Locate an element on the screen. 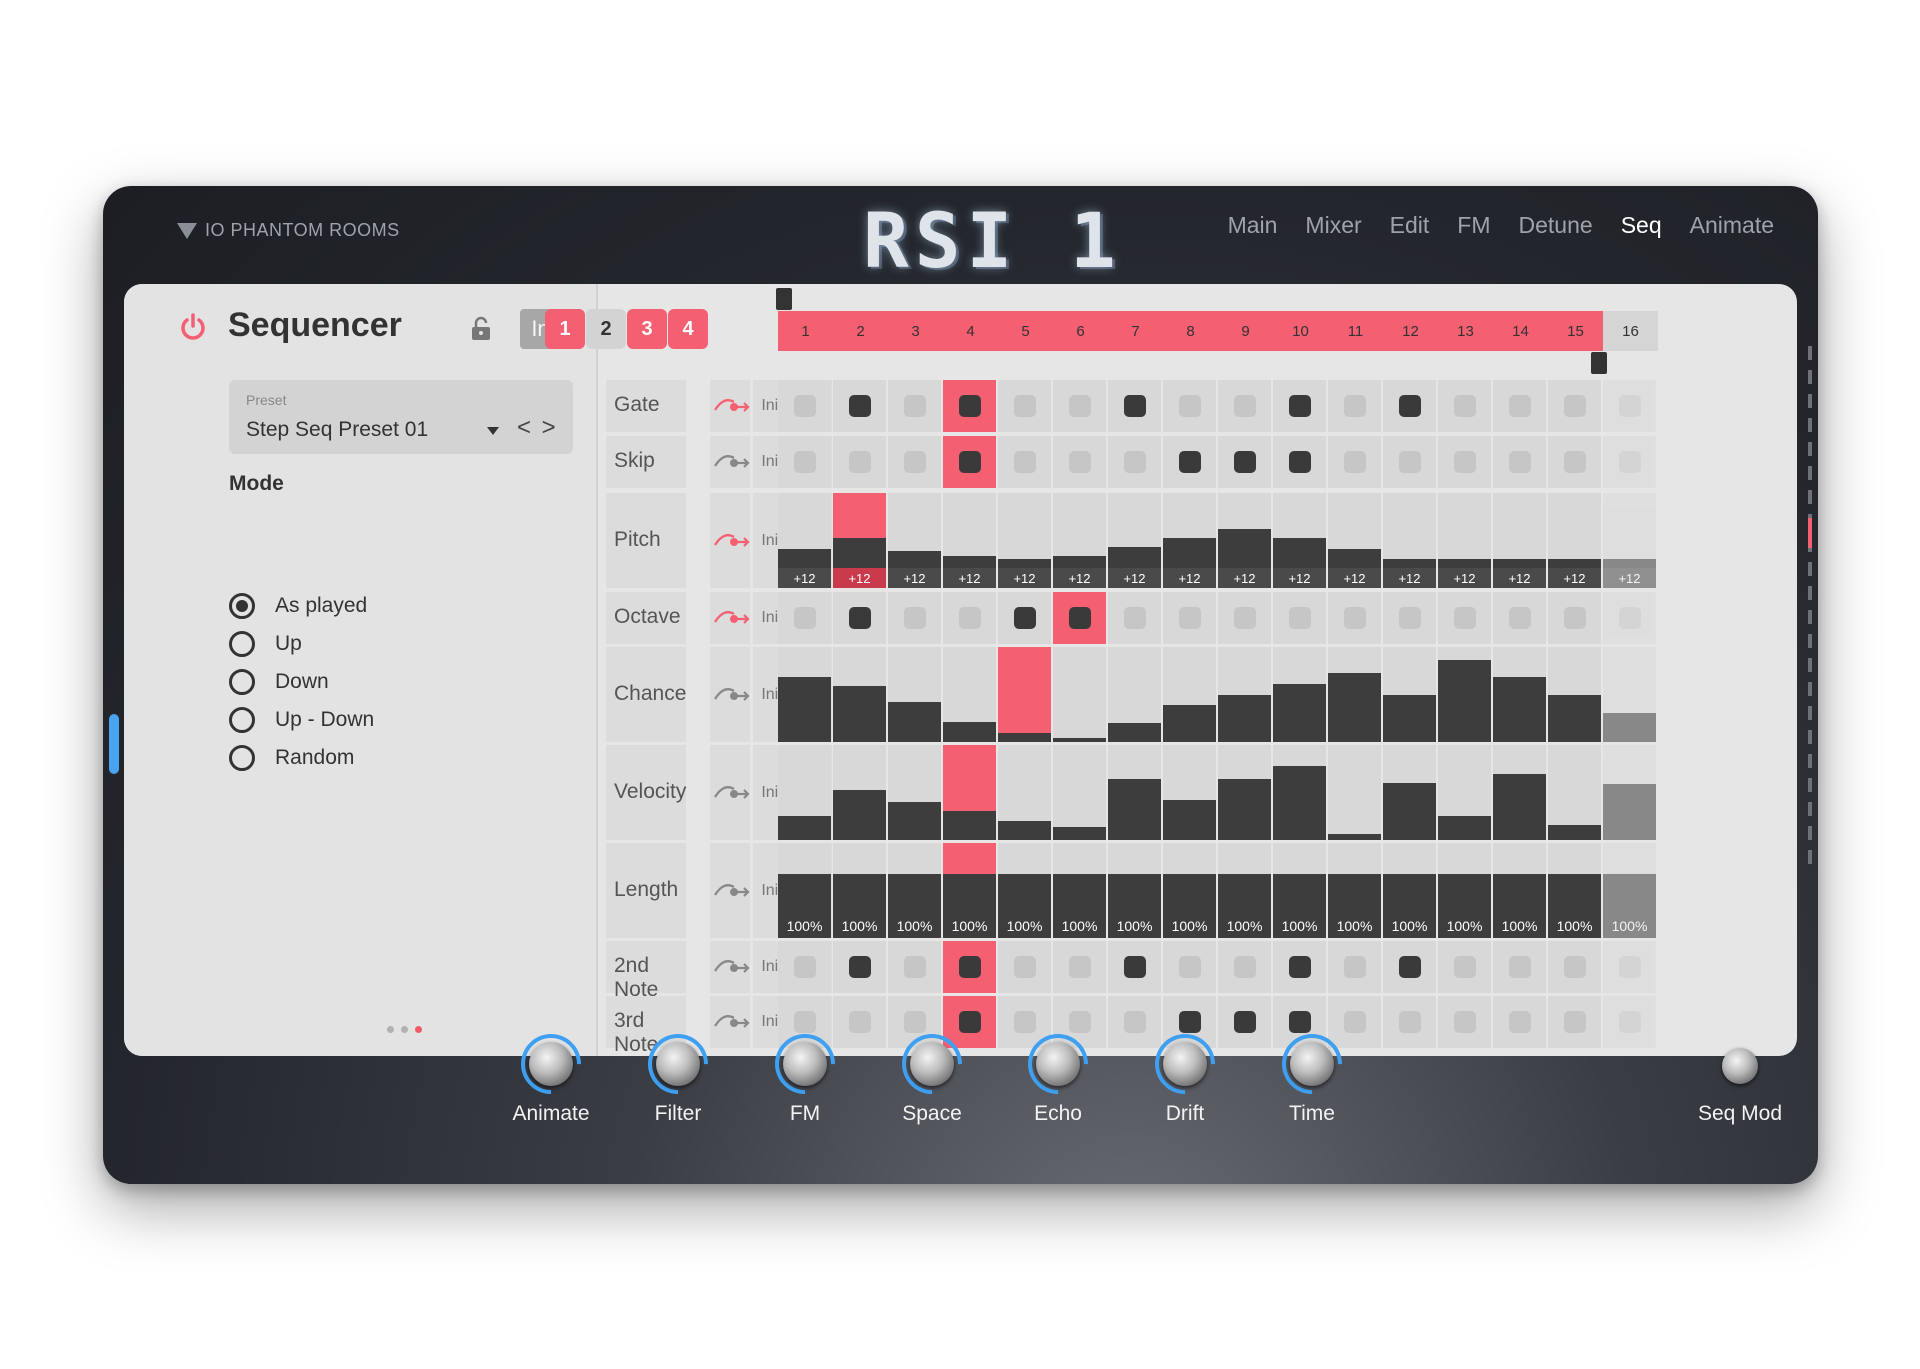  row-animate-cell is located at coordinates (730, 792).